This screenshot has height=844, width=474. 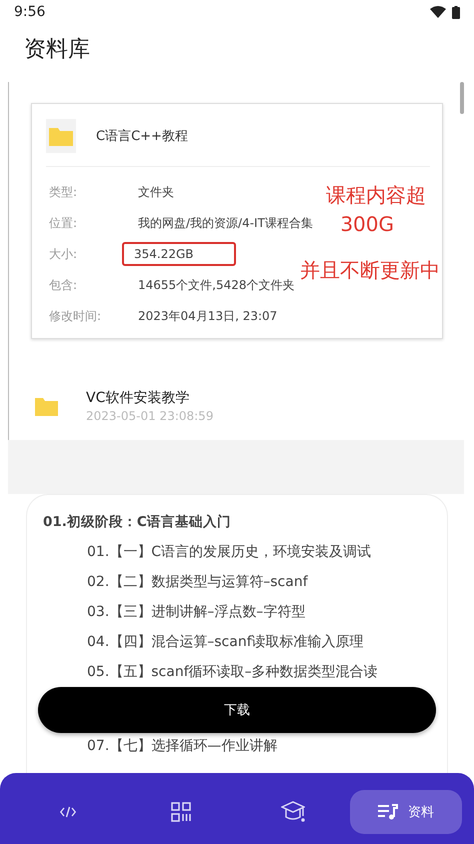 What do you see at coordinates (367, 224) in the screenshot?
I see `annotation-text: 300G` at bounding box center [367, 224].